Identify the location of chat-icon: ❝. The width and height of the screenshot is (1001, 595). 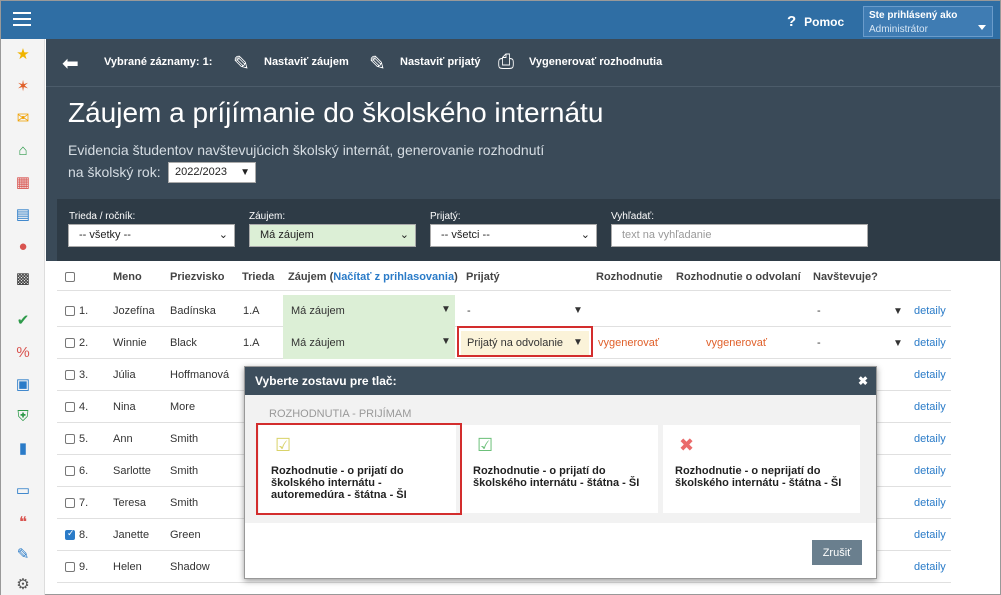
(23, 523).